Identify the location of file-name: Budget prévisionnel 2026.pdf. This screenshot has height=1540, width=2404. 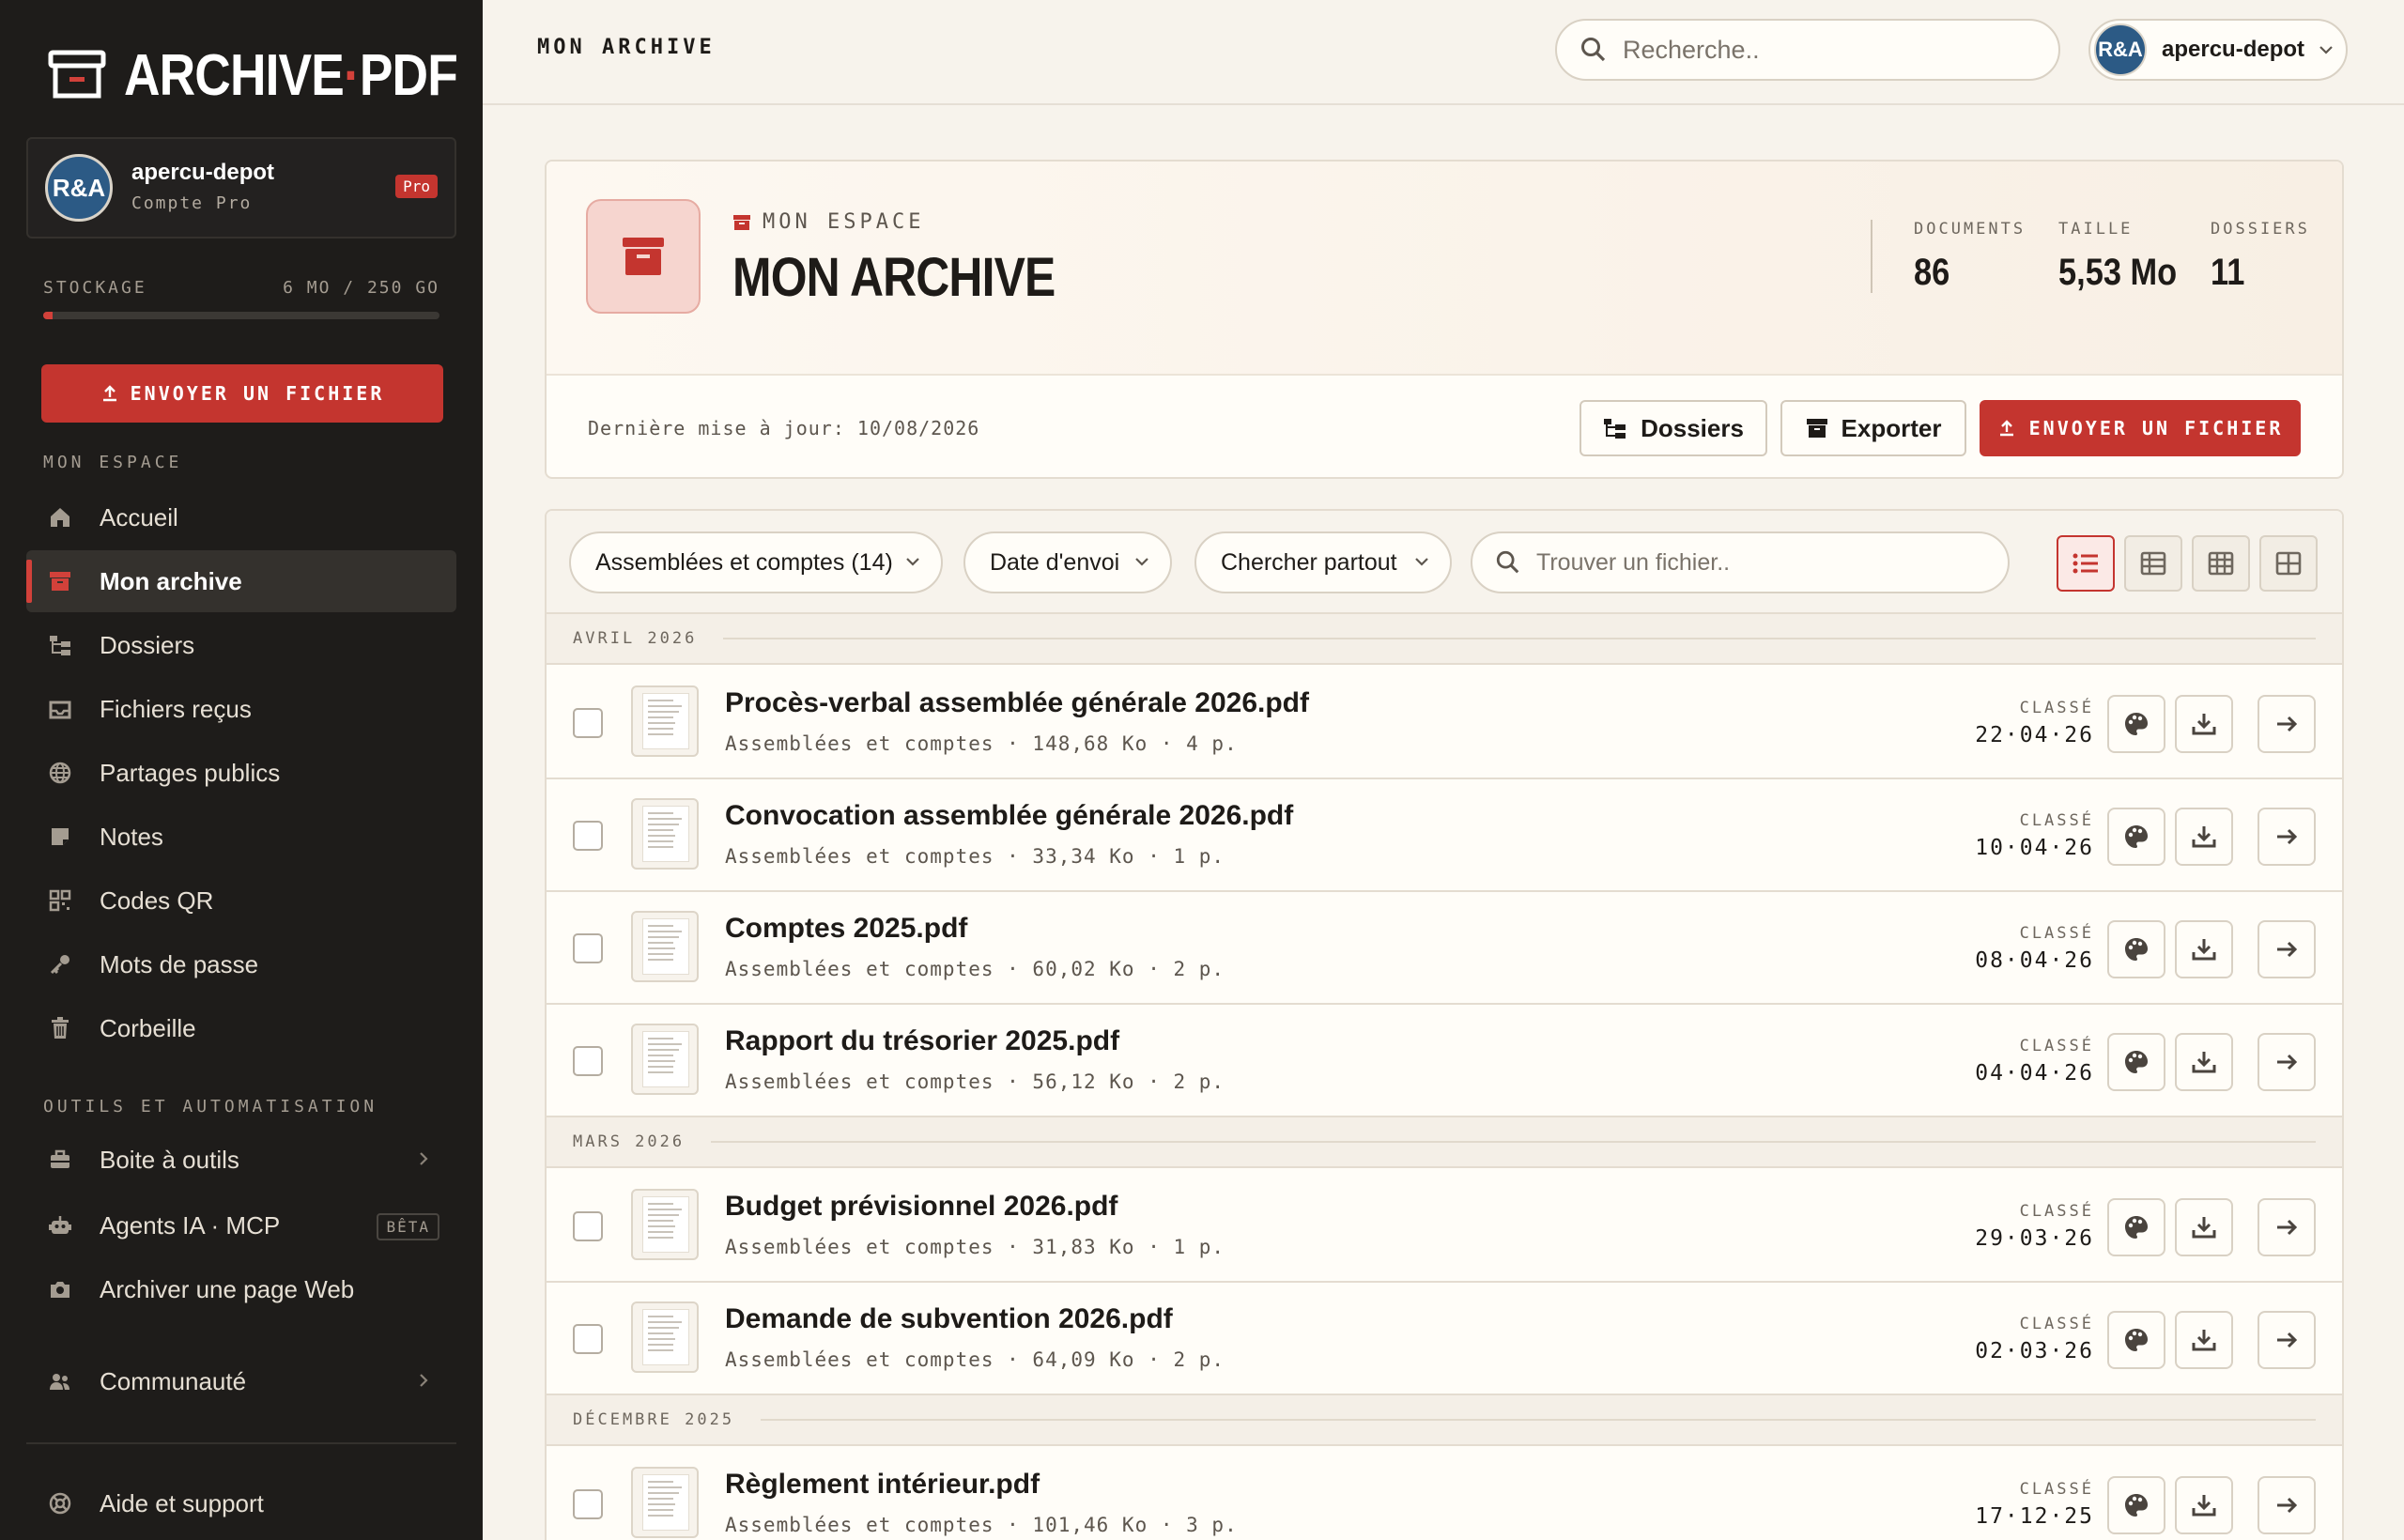
(921, 1207).